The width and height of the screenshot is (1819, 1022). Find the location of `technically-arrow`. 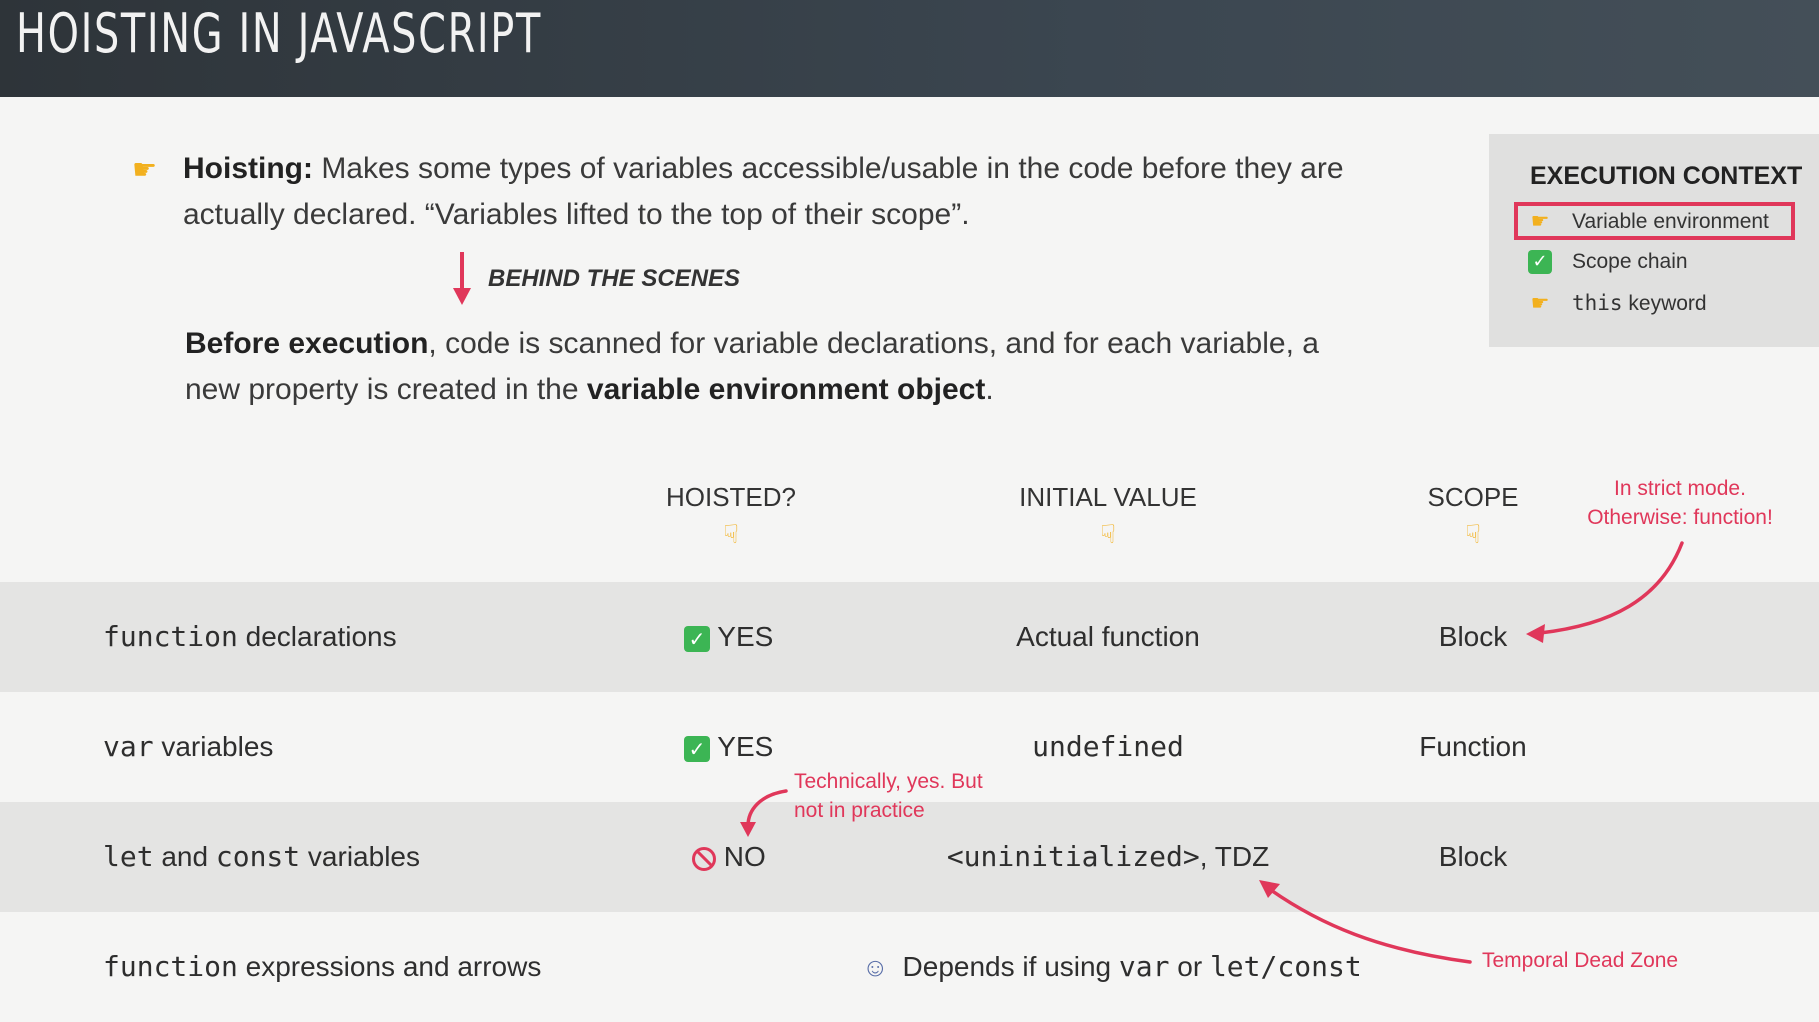

technically-arrow is located at coordinates (767, 808).